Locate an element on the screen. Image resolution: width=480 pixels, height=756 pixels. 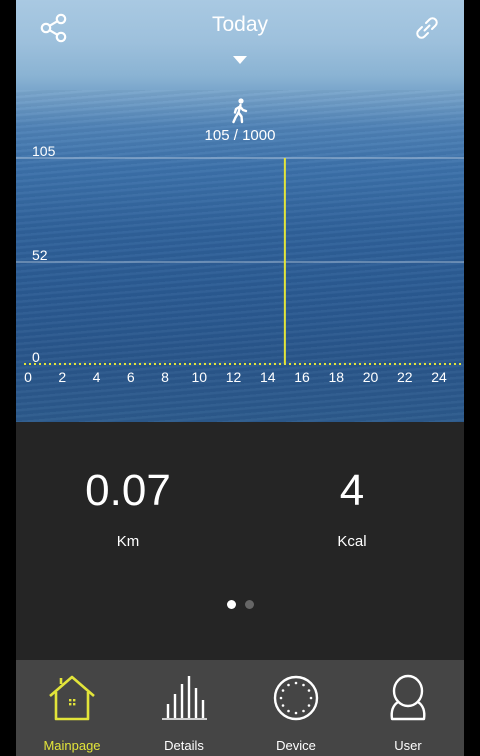
tab-details: Details is located at coordinates (184, 708).